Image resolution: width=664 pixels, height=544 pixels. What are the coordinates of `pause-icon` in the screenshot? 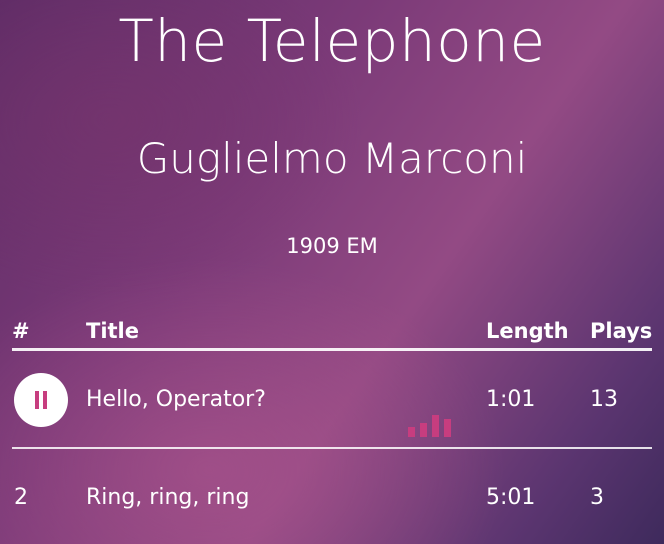 It's located at (41, 400).